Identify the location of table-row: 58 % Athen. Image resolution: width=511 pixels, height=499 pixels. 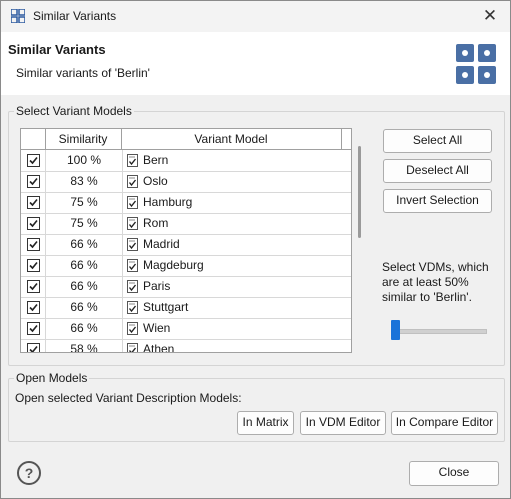
(186, 346).